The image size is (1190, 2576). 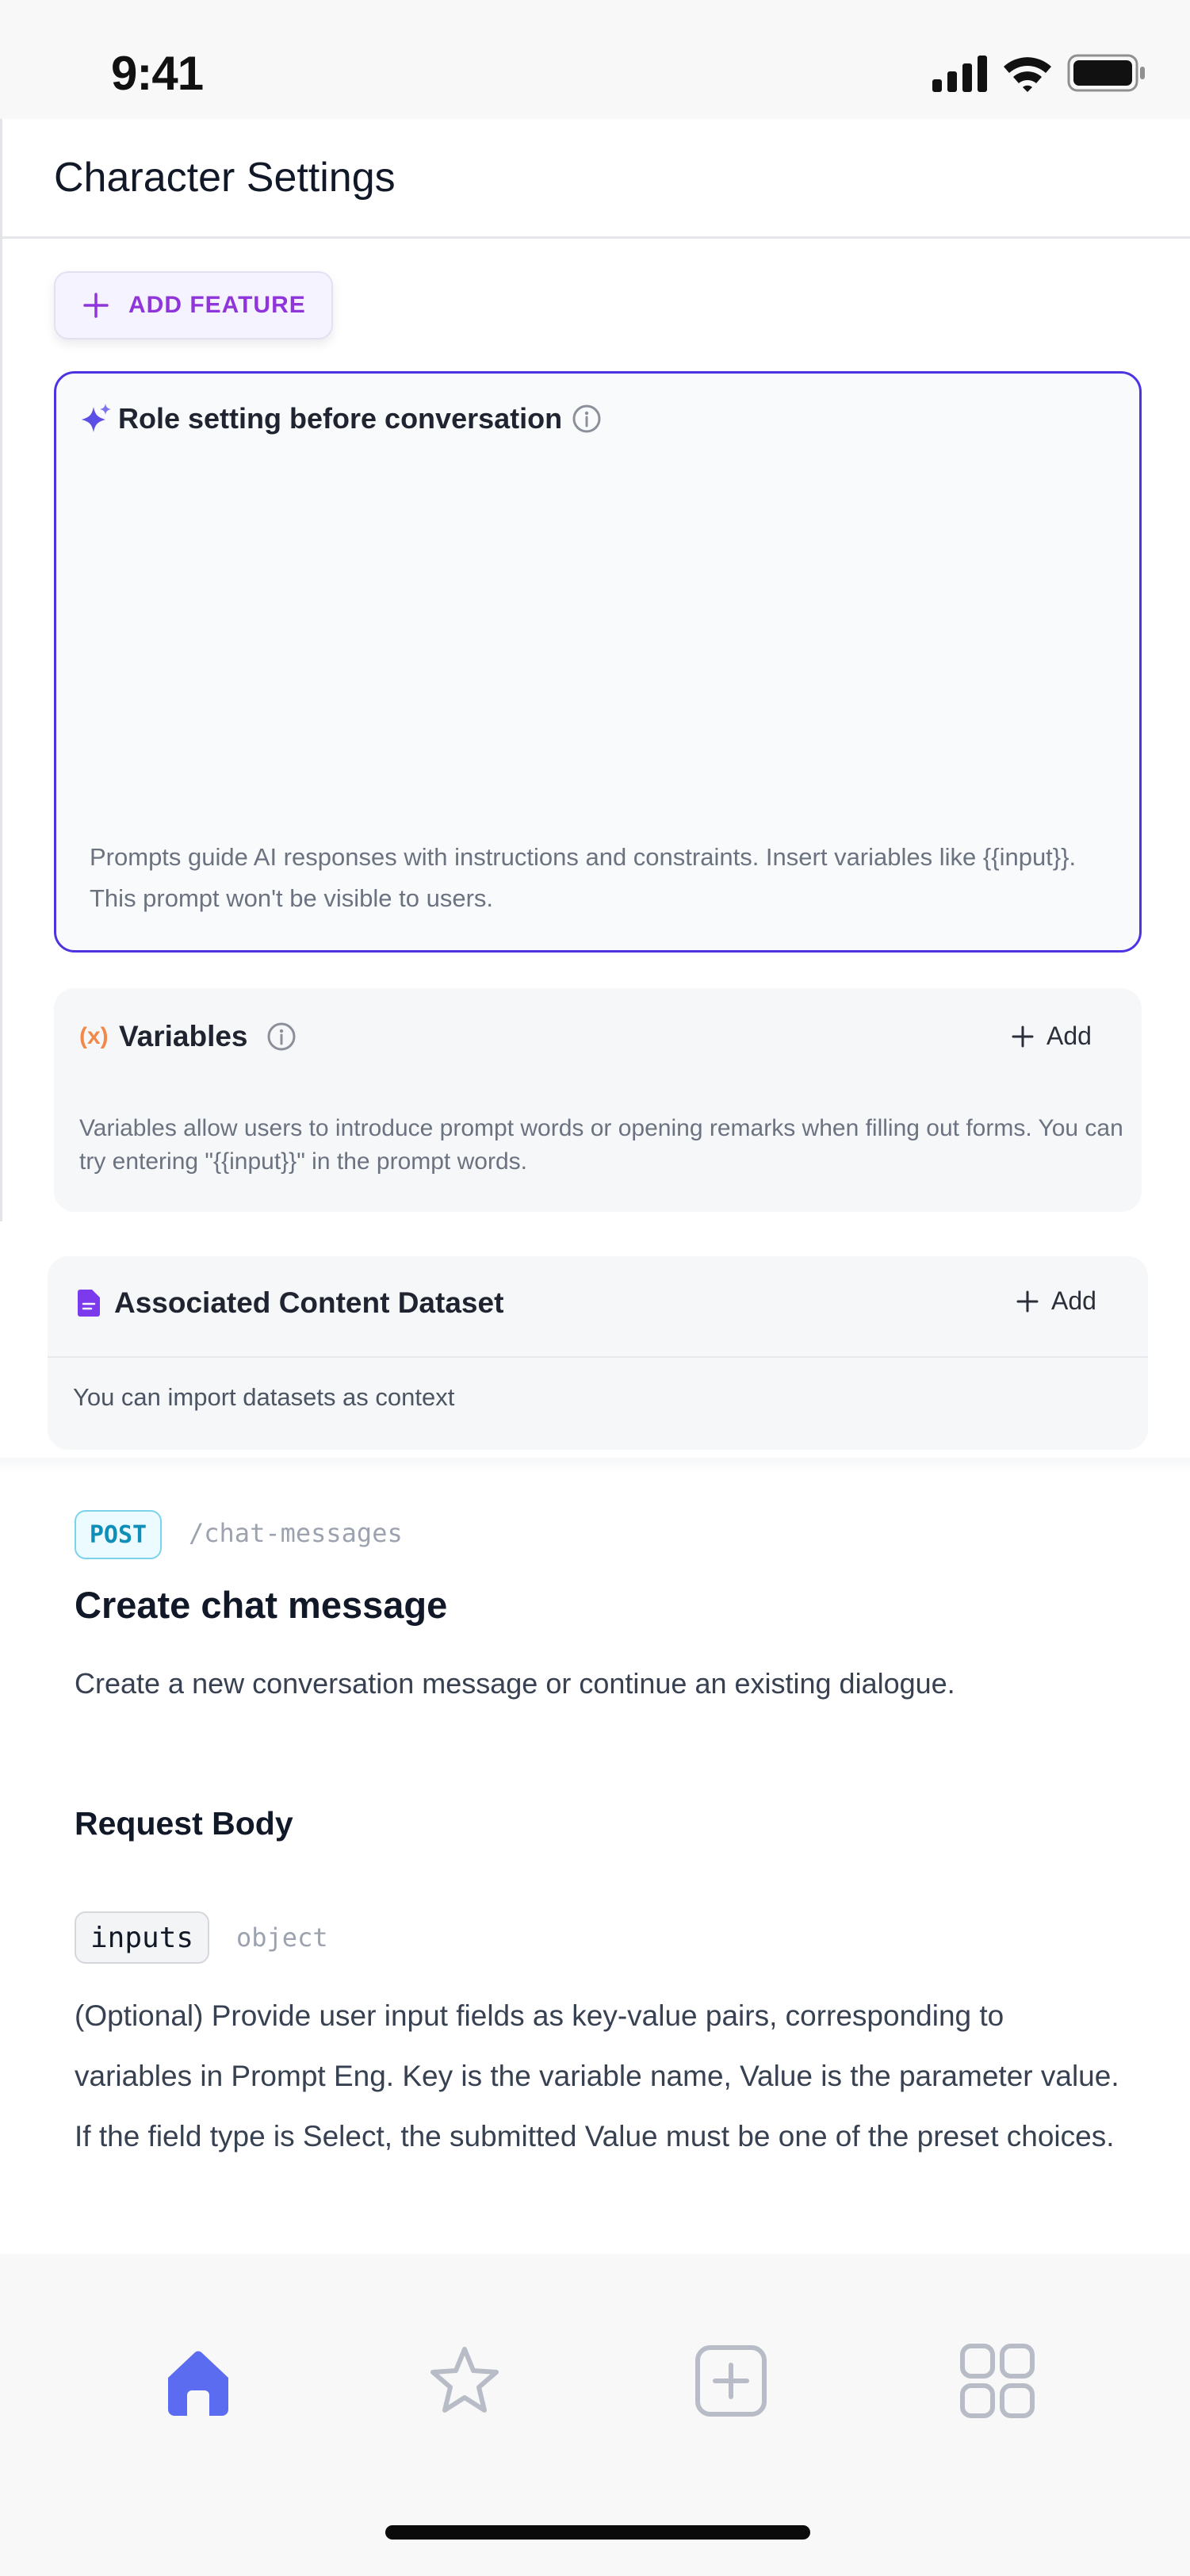 I want to click on star-icon, so click(x=464, y=2380).